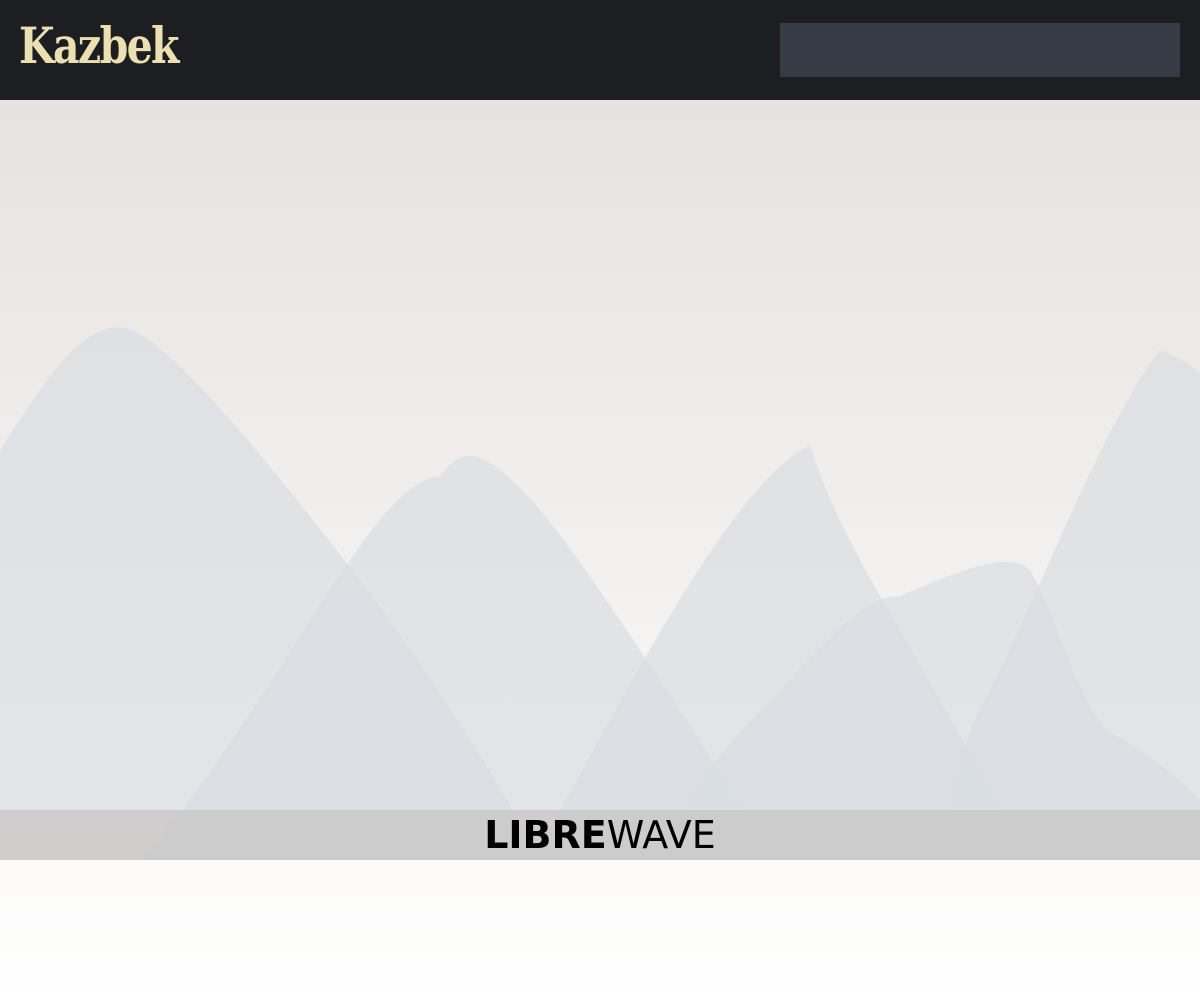 Image resolution: width=1200 pixels, height=1000 pixels. Describe the element at coordinates (661, 835) in the screenshot. I see `brand-wordmark-light: WAVE` at that location.